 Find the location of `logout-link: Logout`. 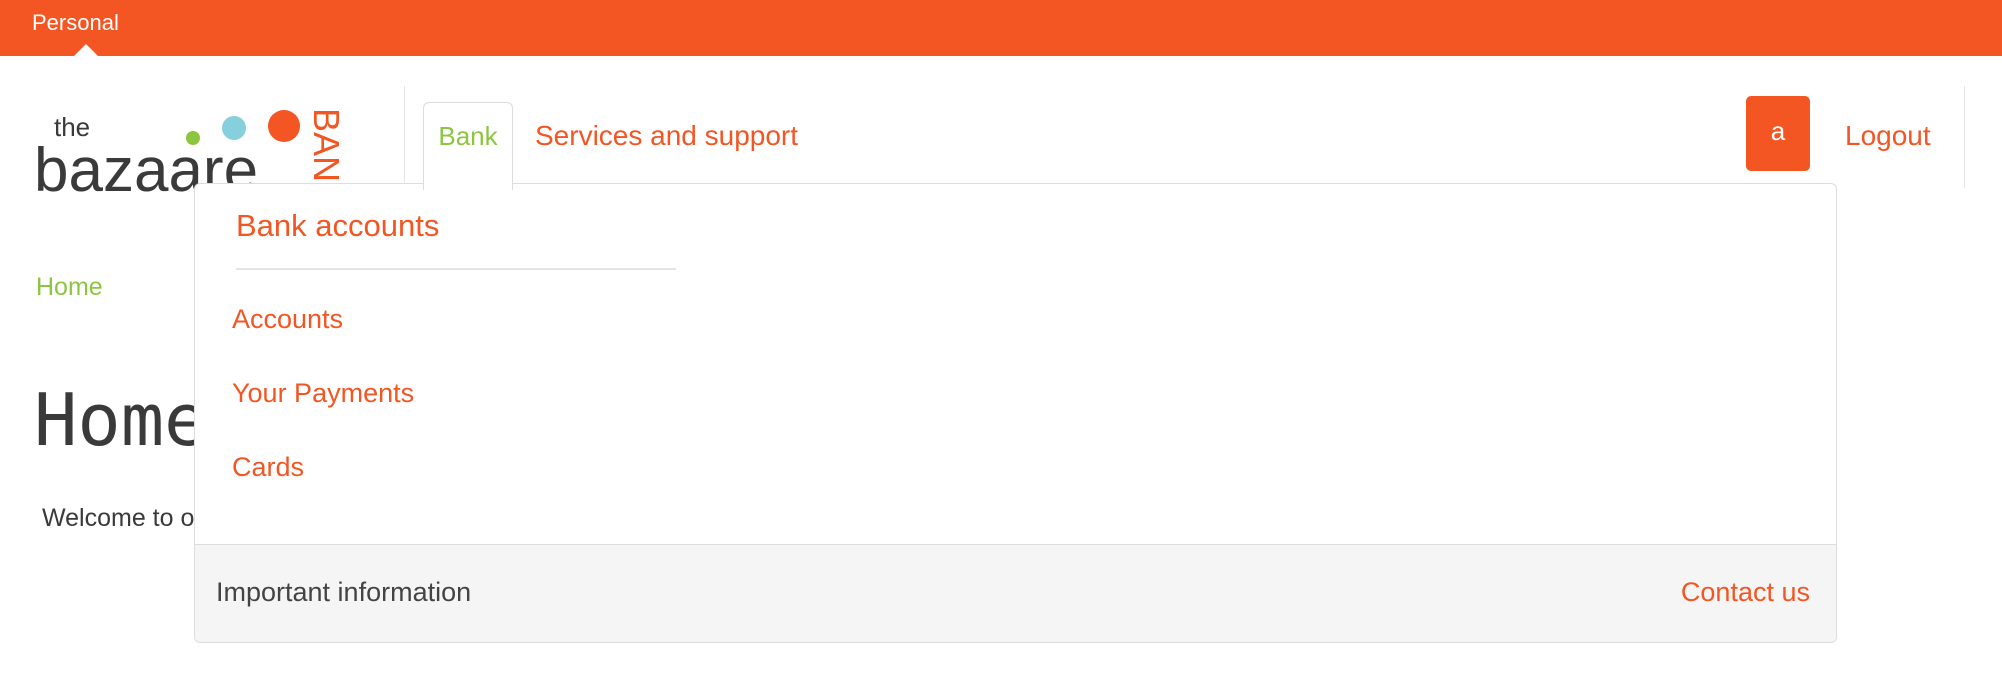

logout-link: Logout is located at coordinates (1888, 136).